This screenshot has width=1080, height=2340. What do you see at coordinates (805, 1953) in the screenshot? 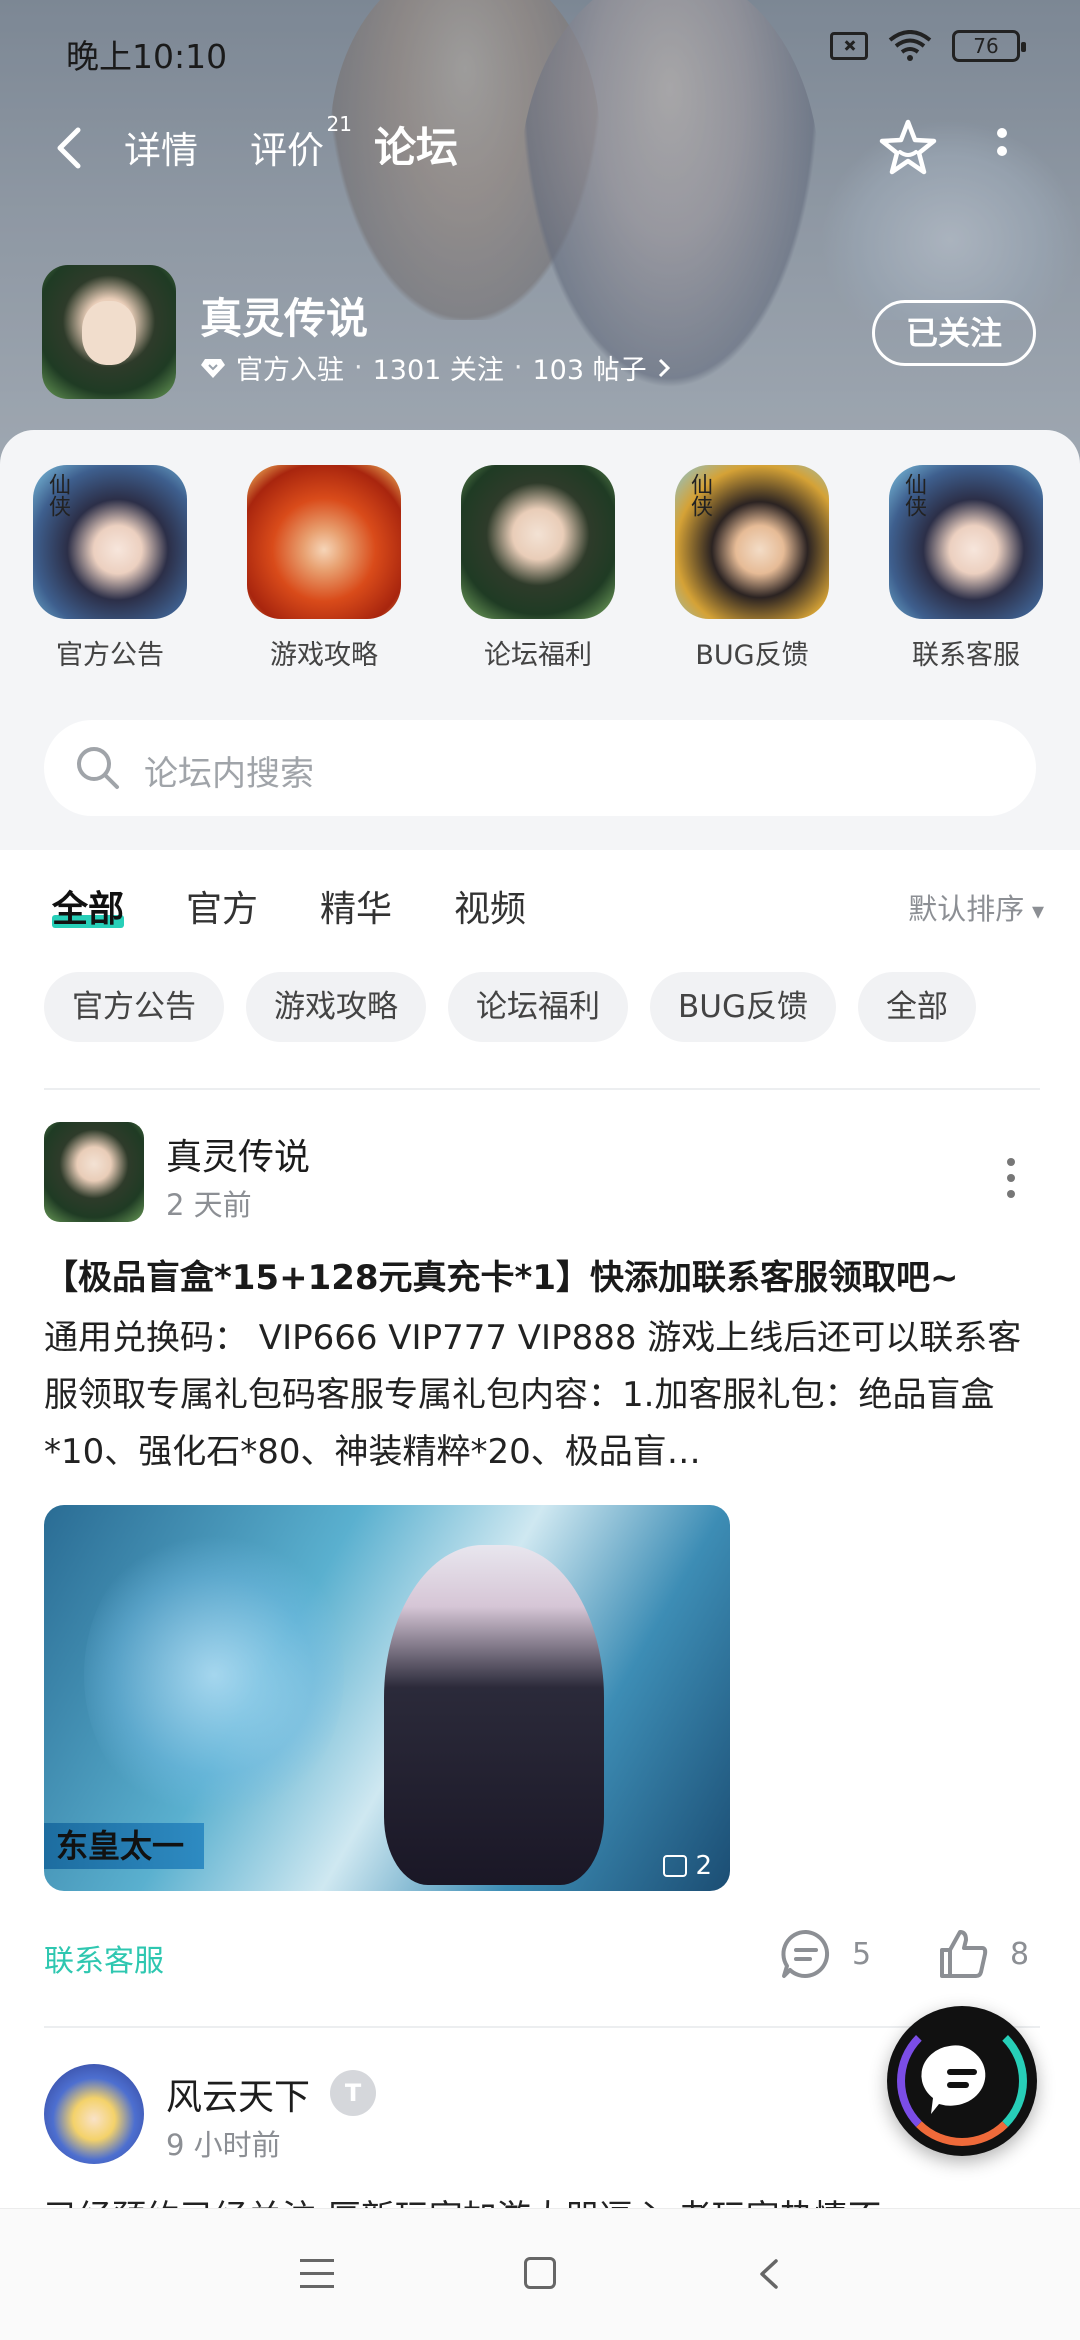
I see `comment-icon` at bounding box center [805, 1953].